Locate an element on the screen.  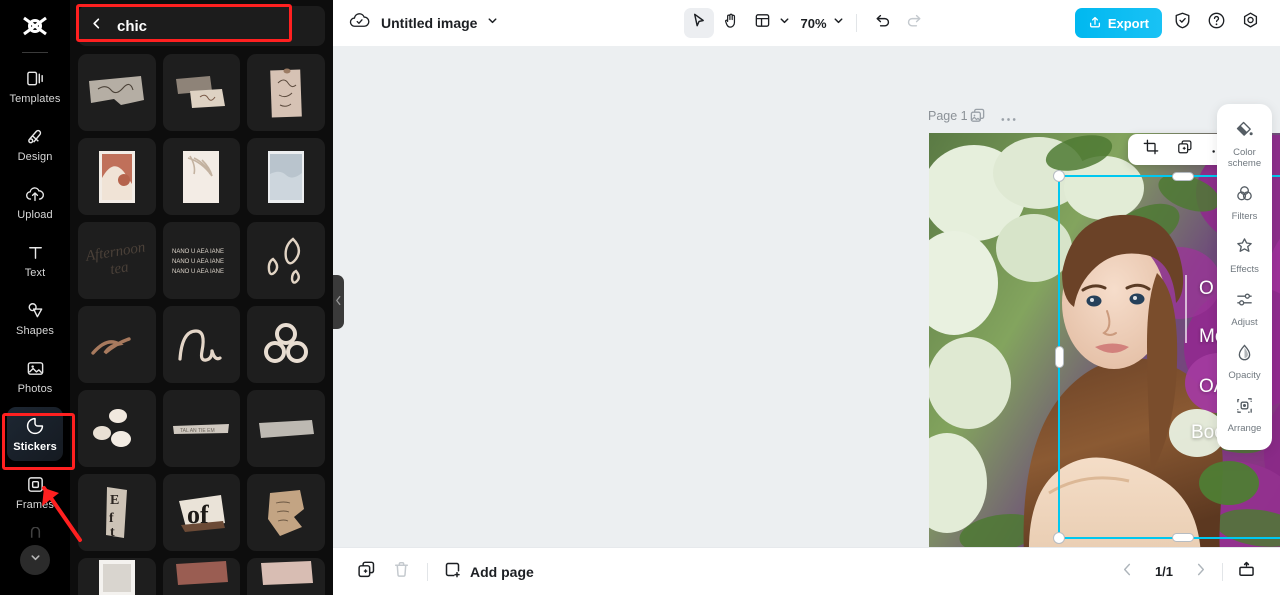
sidebar-item-templates: Templates is located at coordinates (35, 86).